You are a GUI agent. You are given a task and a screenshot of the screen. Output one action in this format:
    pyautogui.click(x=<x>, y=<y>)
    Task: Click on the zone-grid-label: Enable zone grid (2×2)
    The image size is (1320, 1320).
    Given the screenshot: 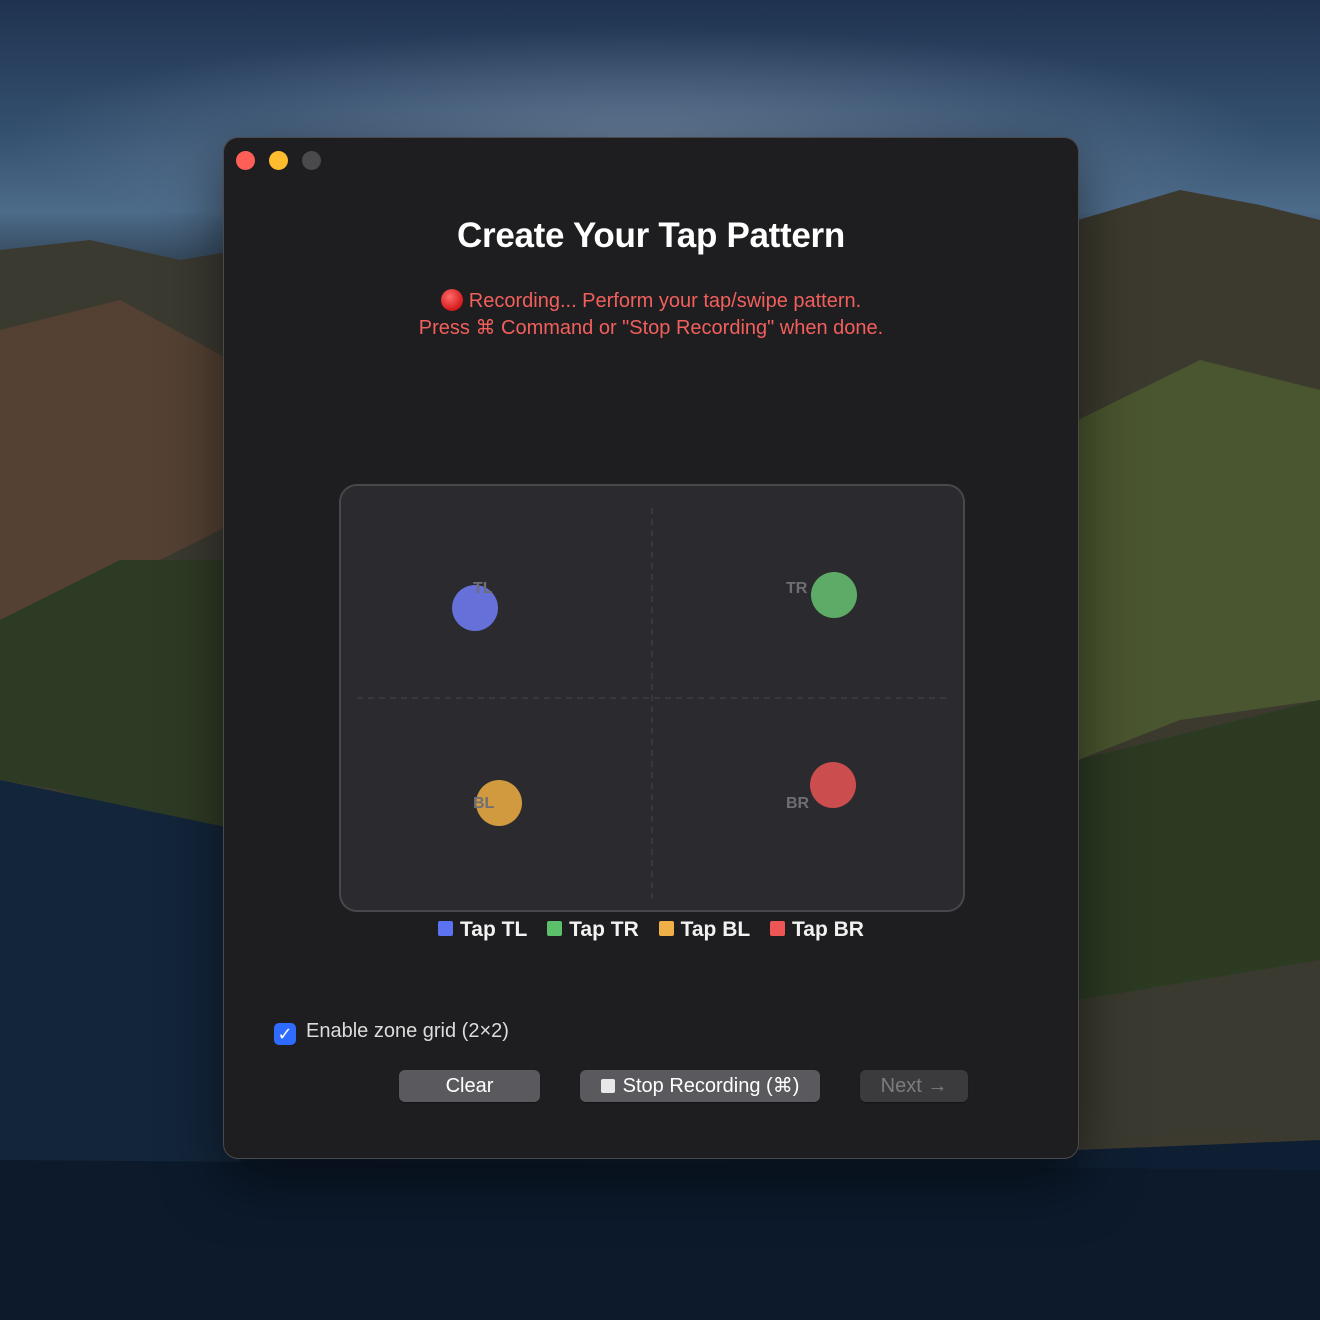 What is the action you would take?
    pyautogui.click(x=407, y=1031)
    